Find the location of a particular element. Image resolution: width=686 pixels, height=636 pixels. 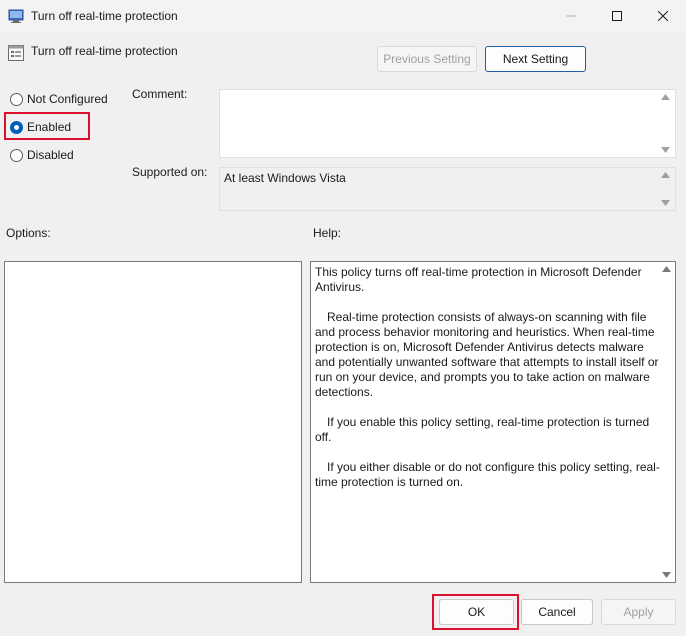

minimize-icon is located at coordinates (571, 16).